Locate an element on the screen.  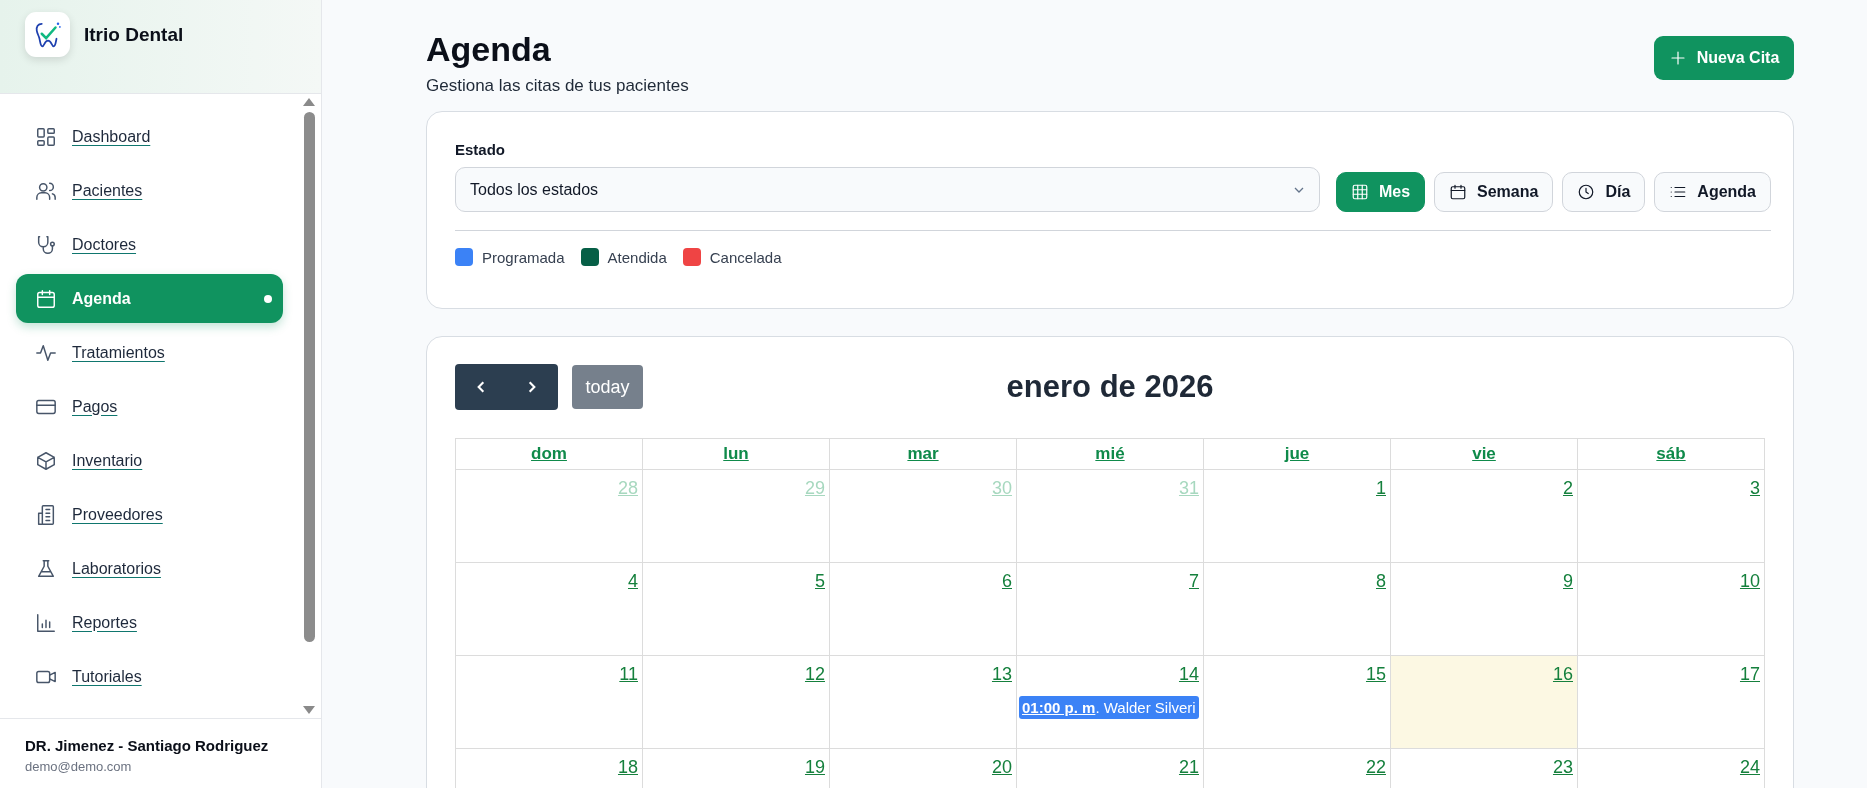
day-number: 4 is located at coordinates (633, 581).